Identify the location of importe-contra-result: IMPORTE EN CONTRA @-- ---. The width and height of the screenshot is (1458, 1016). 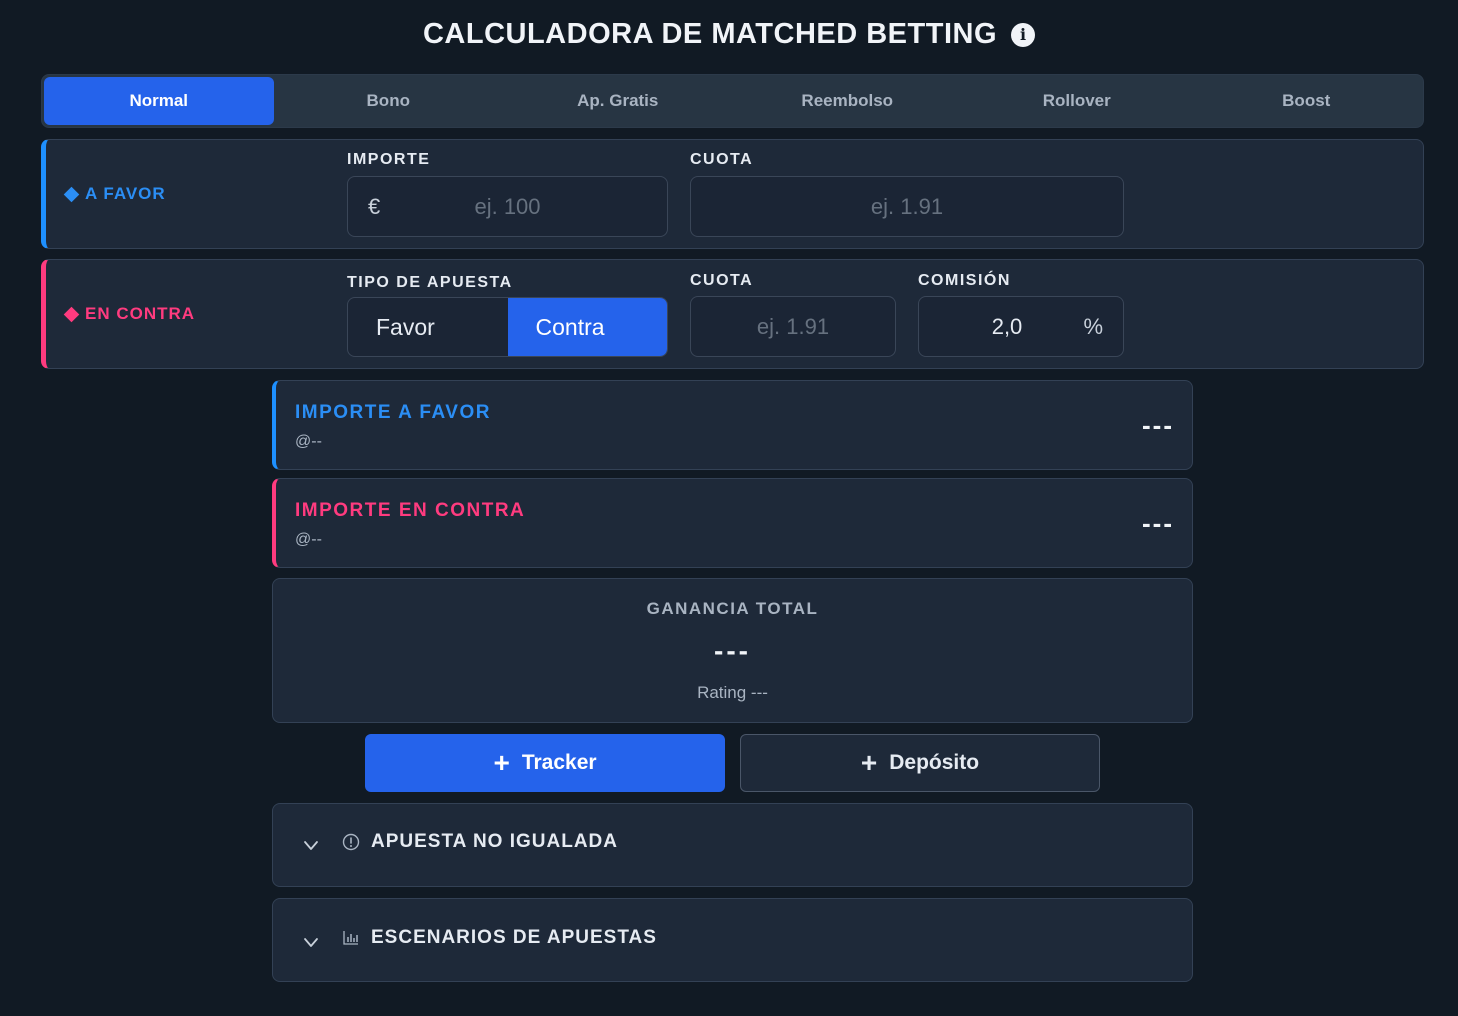
(732, 523).